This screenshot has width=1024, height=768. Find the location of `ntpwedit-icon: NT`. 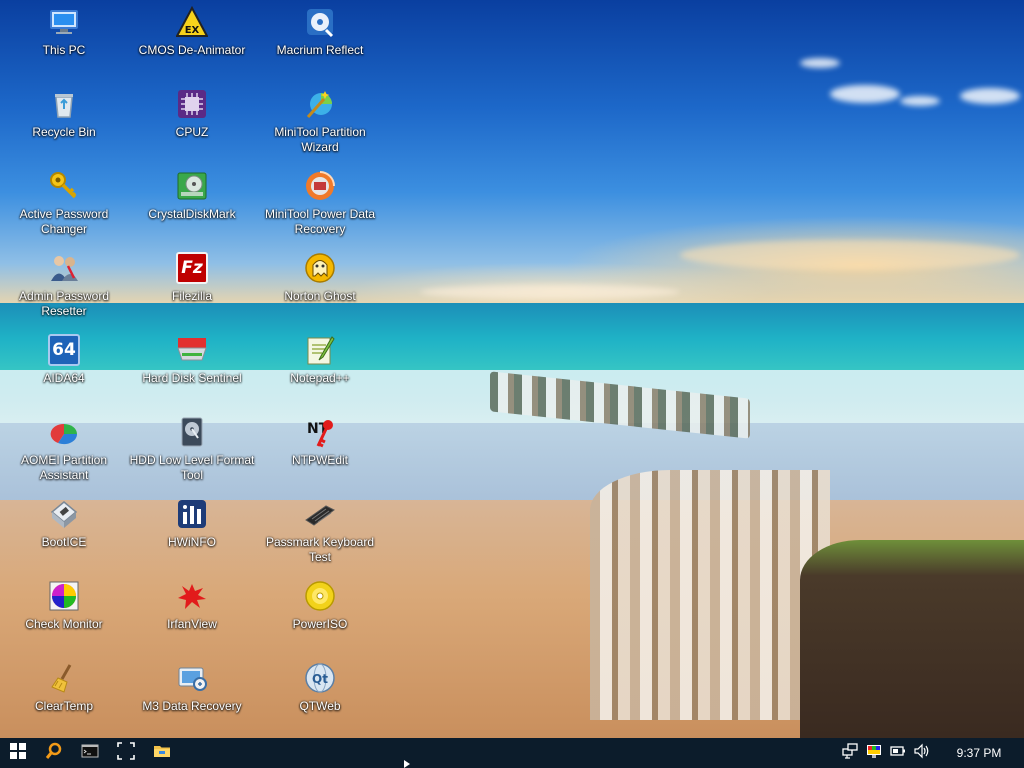

ntpwedit-icon: NT is located at coordinates (320, 432).